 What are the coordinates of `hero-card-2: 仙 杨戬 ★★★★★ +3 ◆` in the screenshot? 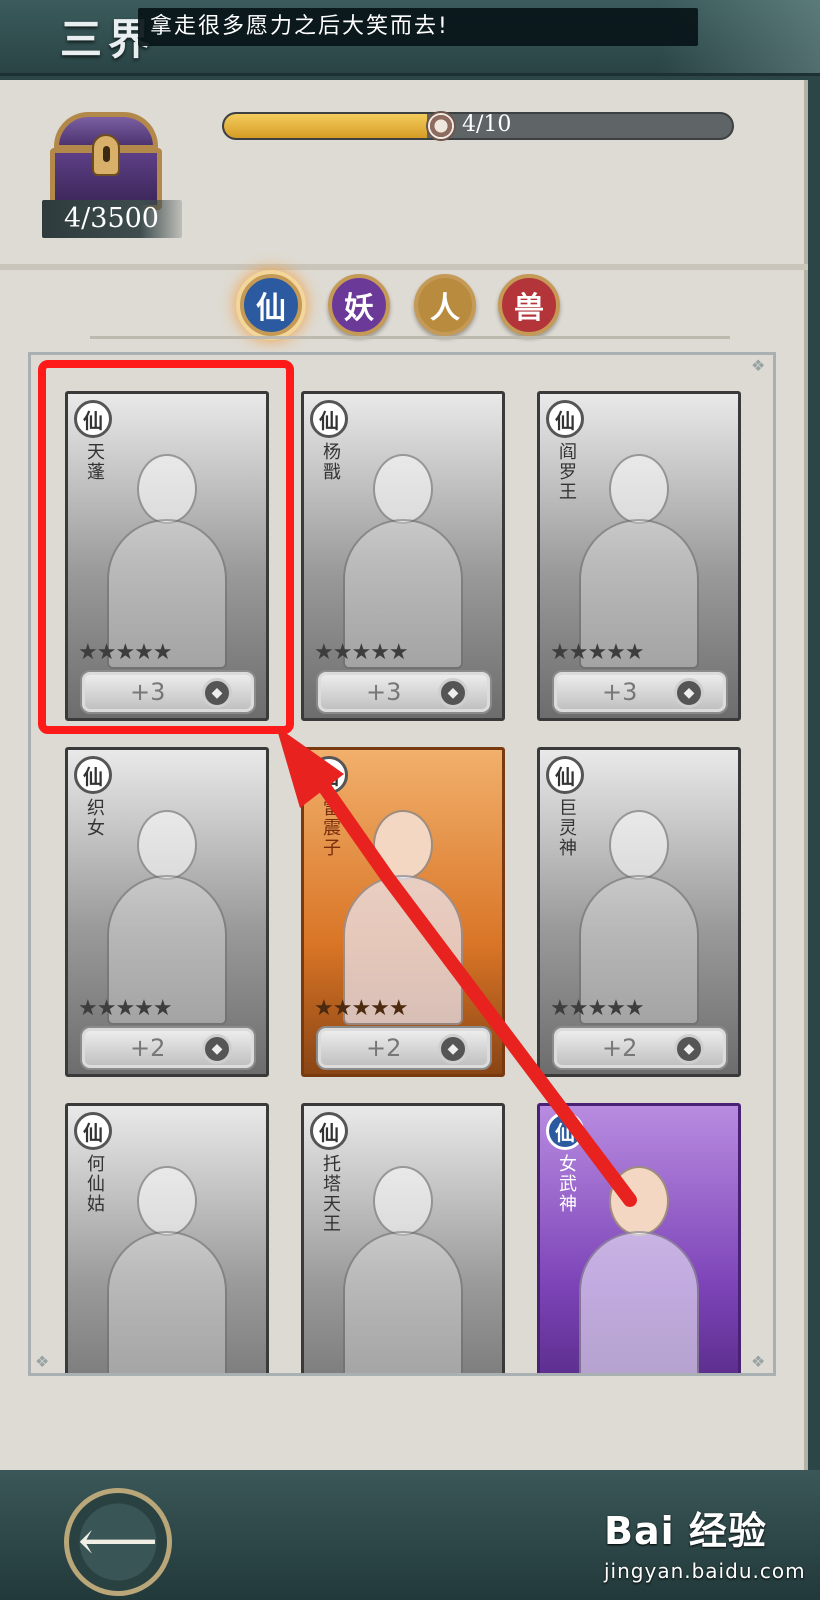 It's located at (403, 556).